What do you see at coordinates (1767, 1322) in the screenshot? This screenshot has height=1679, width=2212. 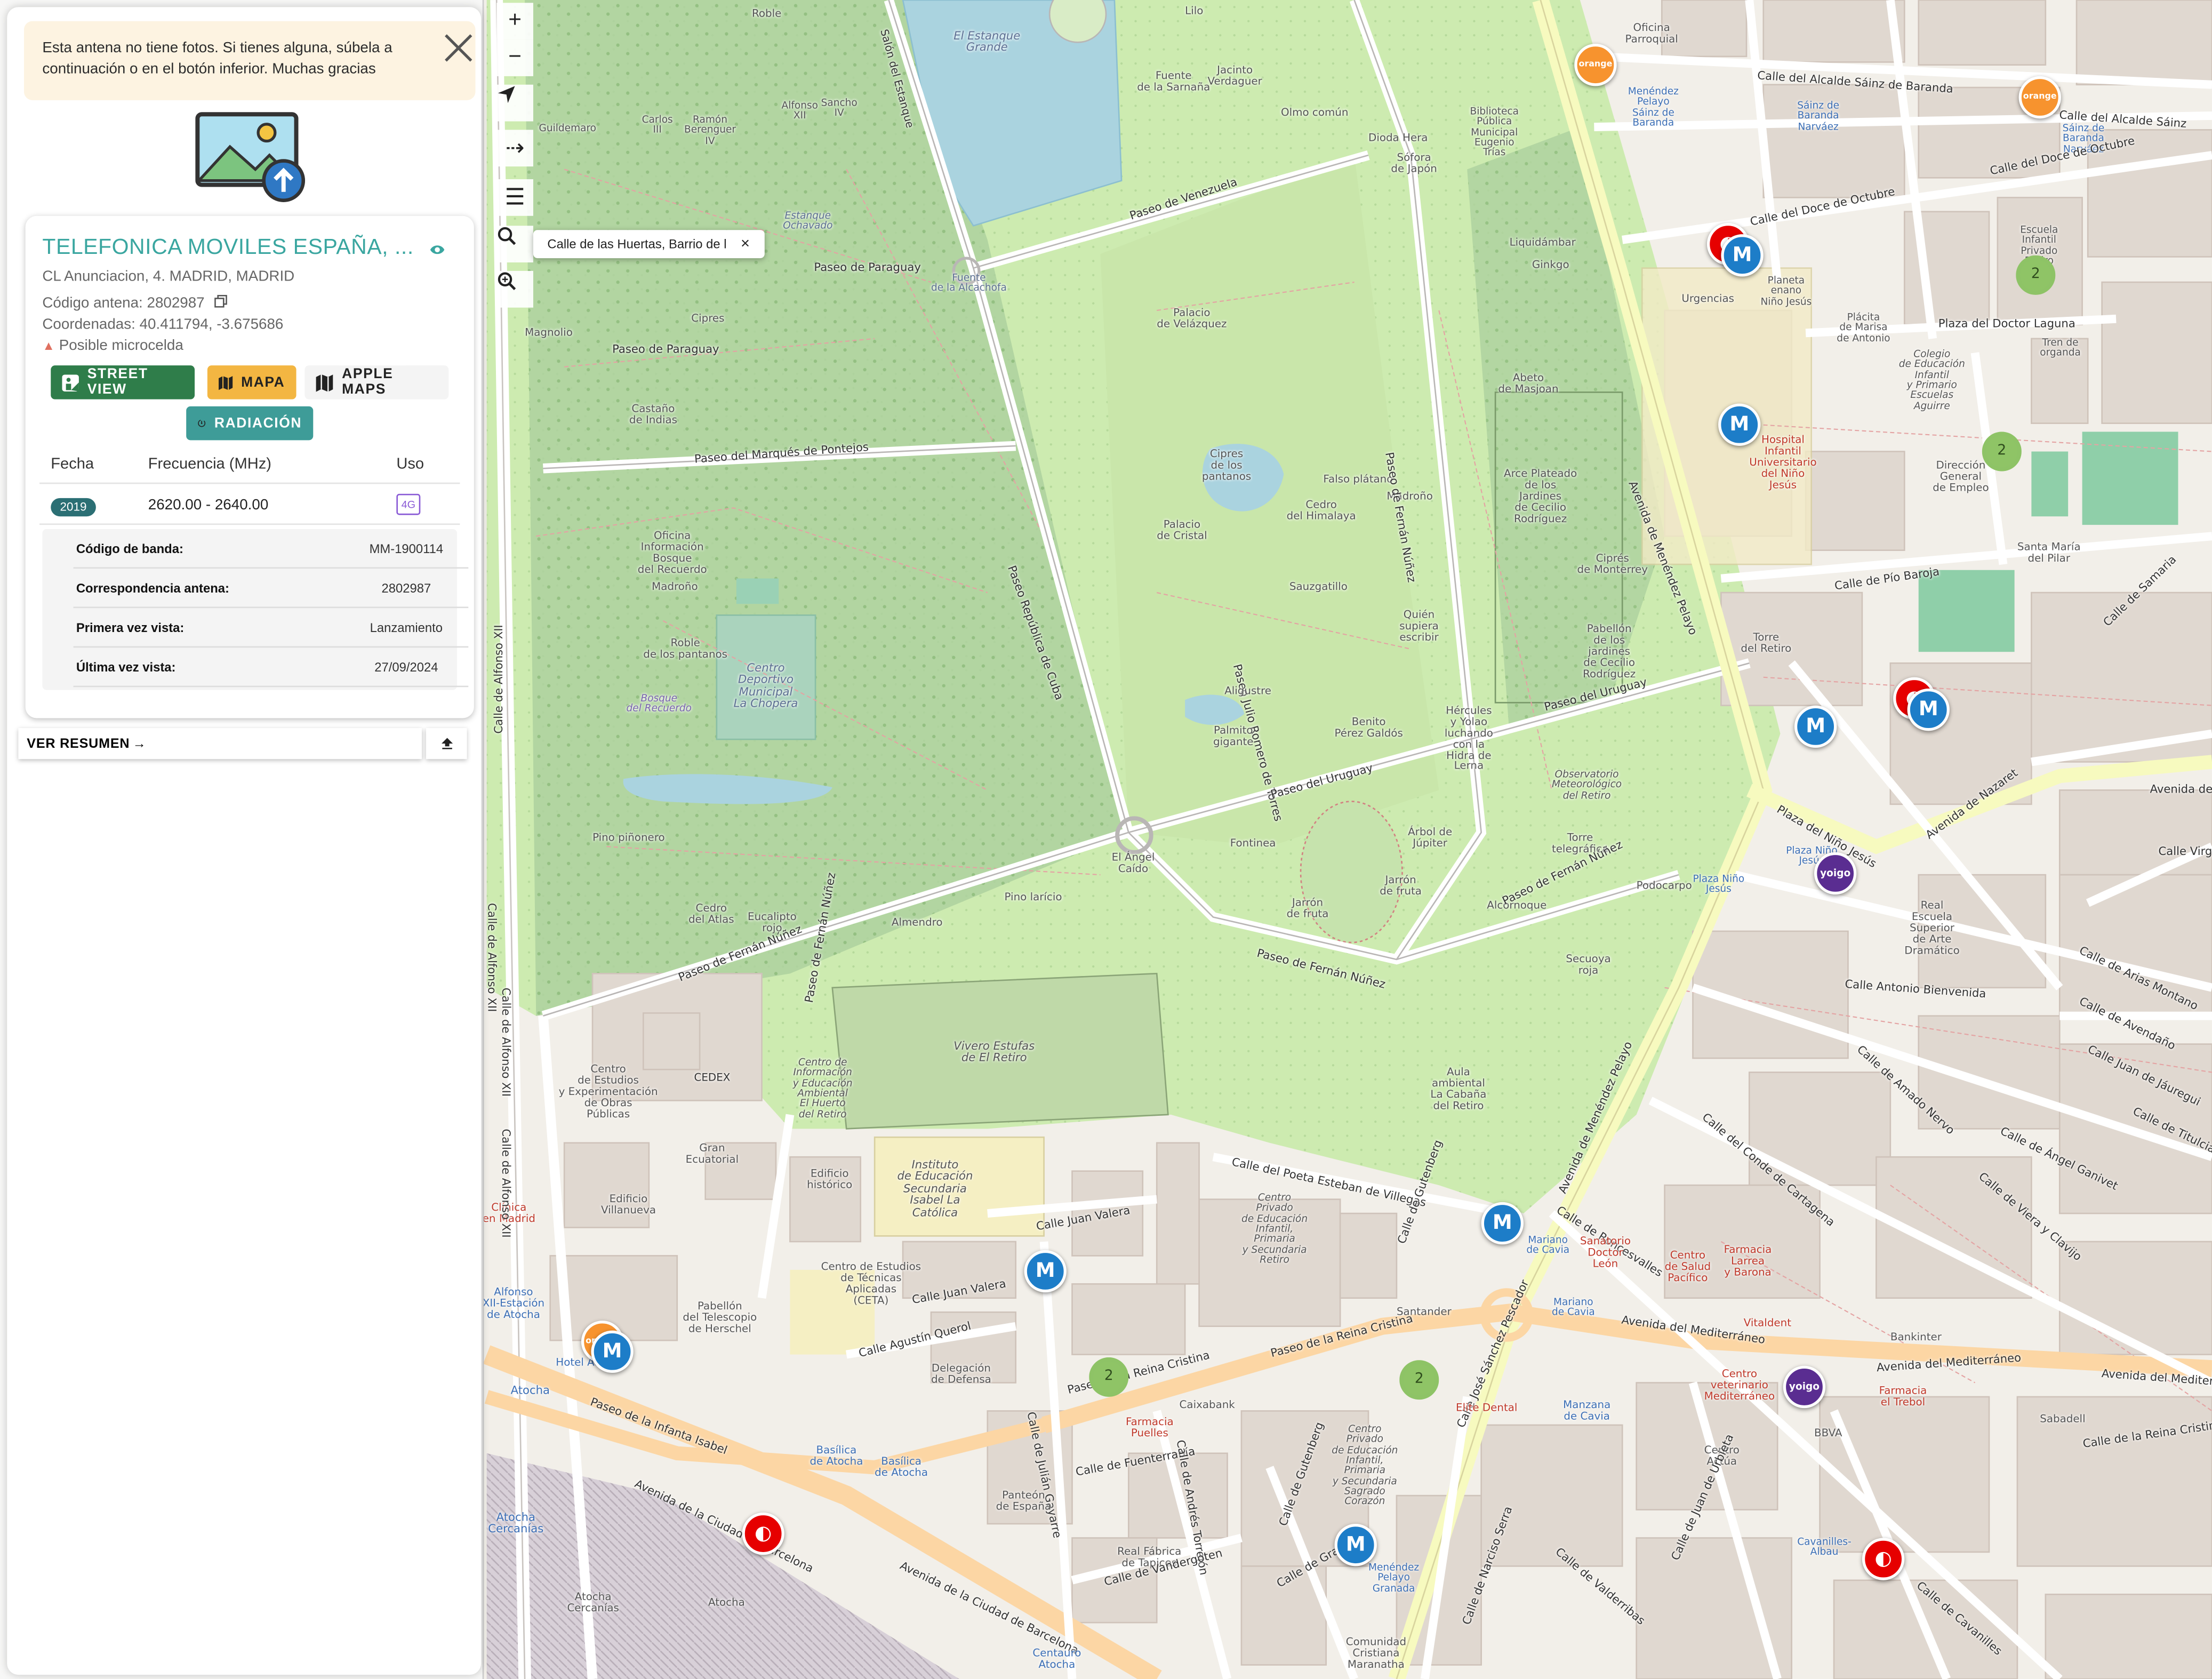 I see `map-label: Vitaldent` at bounding box center [1767, 1322].